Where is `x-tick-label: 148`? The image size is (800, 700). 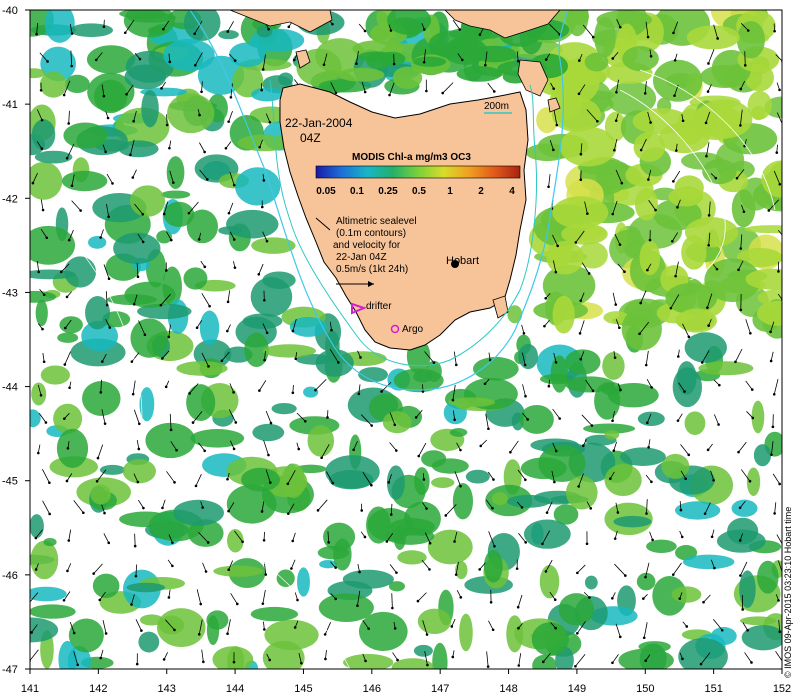 x-tick-label: 148 is located at coordinates (508, 689).